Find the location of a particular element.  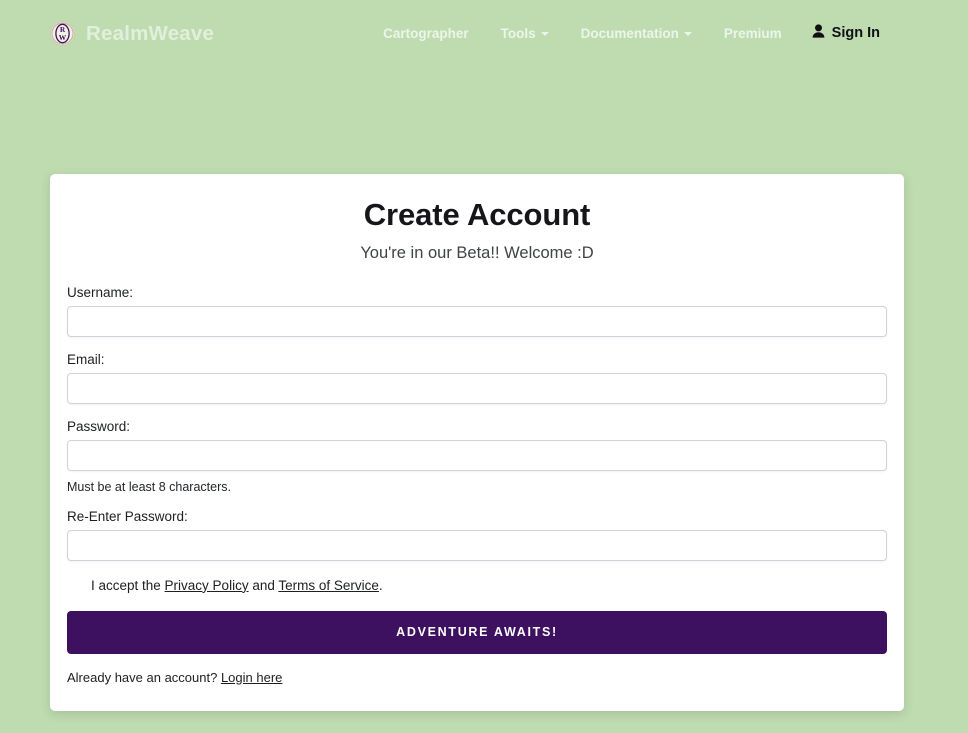

nav-item-tools-label: Tools is located at coordinates (518, 33).